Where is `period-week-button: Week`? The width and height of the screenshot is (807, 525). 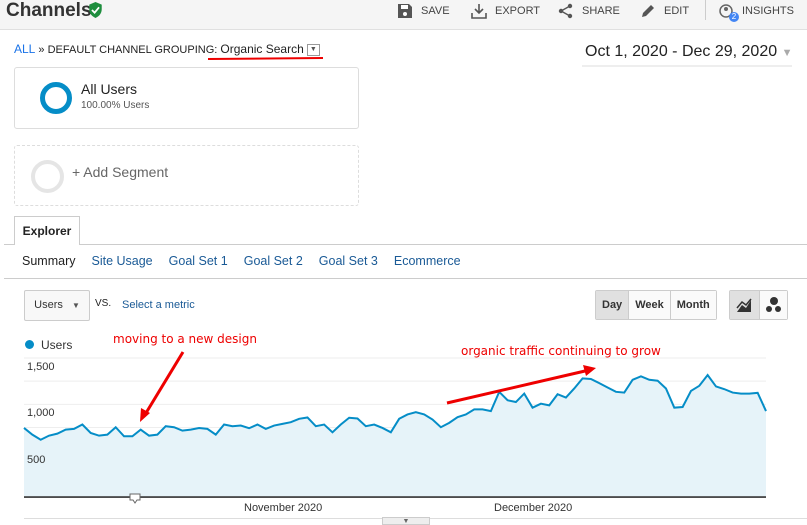 period-week-button: Week is located at coordinates (649, 305).